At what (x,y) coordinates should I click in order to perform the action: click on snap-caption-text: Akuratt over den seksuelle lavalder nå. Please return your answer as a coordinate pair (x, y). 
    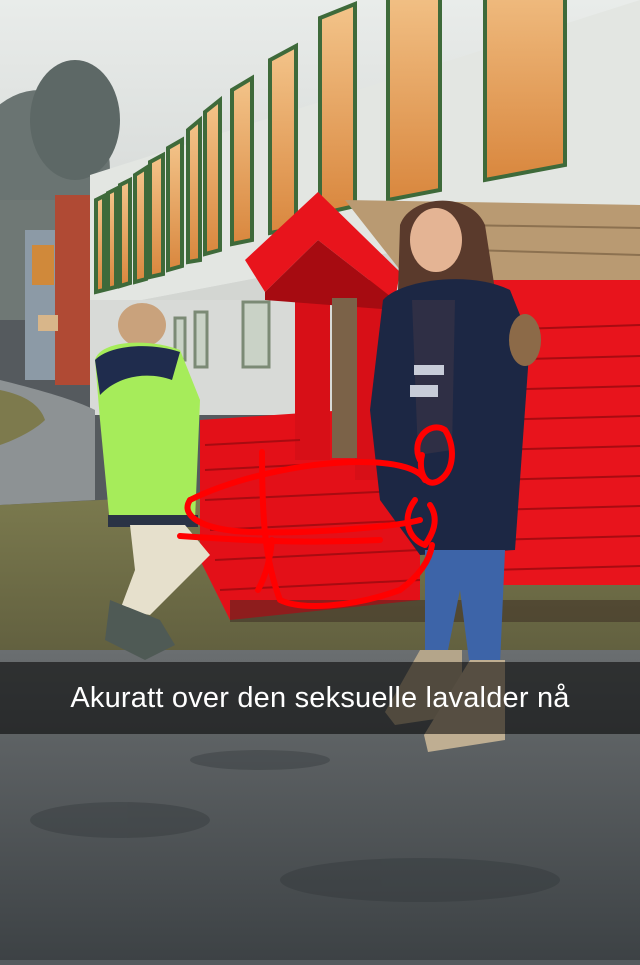
    Looking at the image, I should click on (320, 697).